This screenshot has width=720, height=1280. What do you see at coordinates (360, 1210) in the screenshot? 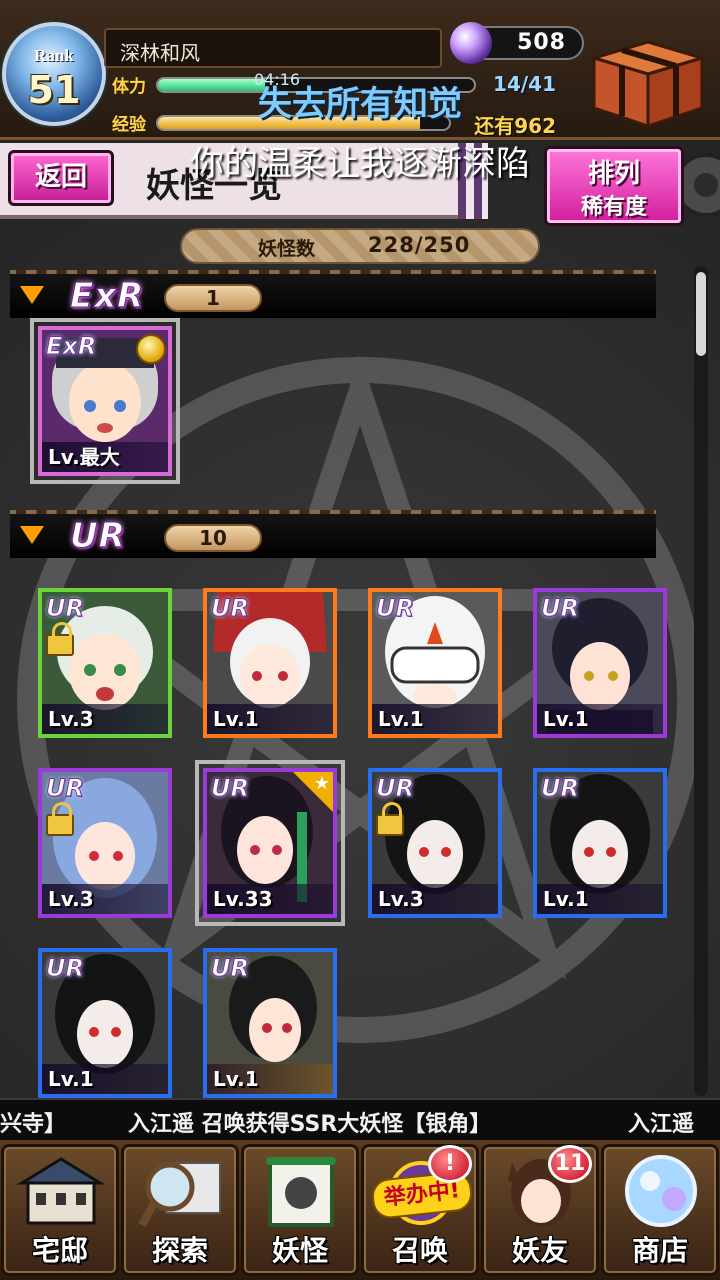
I see `bottom-nav: 宅邸 探索 妖怪 举办中! ! 召唤 11 妖友 商店` at bounding box center [360, 1210].